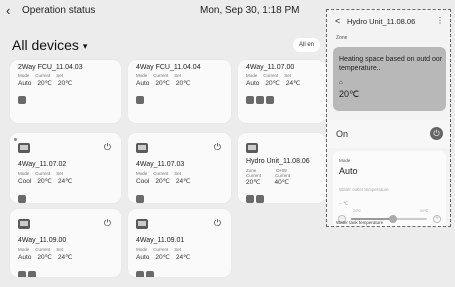 Image resolution: width=455 pixels, height=287 pixels. I want to click on temperature-slider-knob, so click(392, 219).